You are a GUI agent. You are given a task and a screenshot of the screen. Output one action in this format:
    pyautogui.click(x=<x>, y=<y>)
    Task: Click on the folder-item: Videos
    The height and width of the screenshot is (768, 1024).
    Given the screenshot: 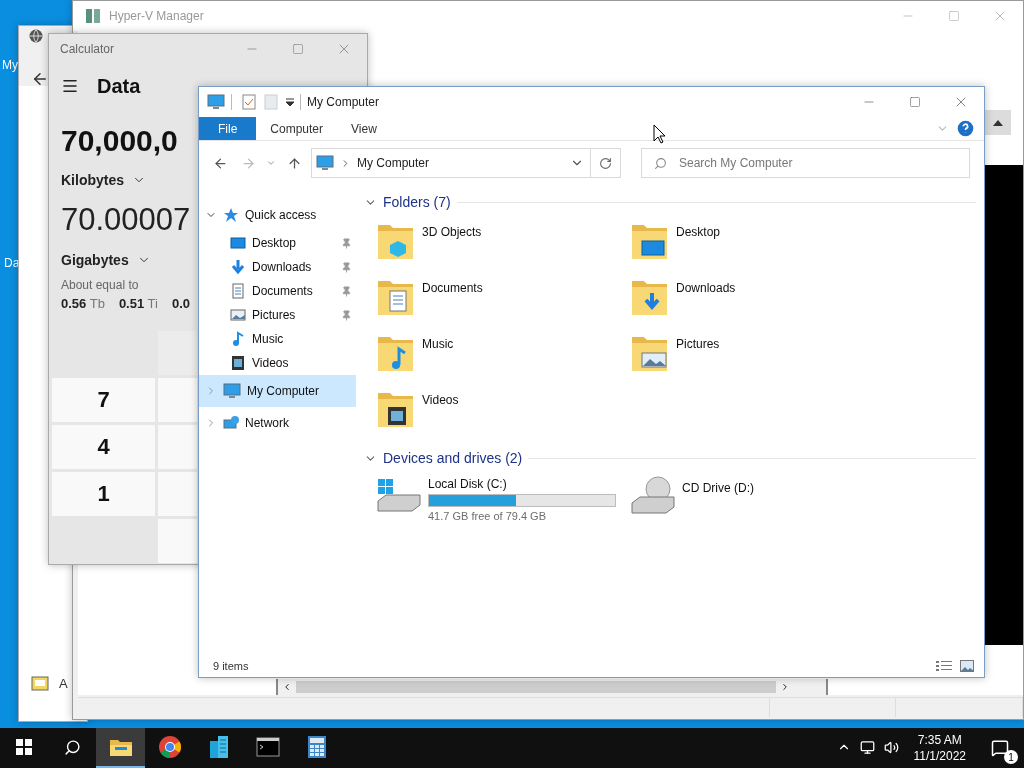 What is the action you would take?
    pyautogui.click(x=417, y=415)
    